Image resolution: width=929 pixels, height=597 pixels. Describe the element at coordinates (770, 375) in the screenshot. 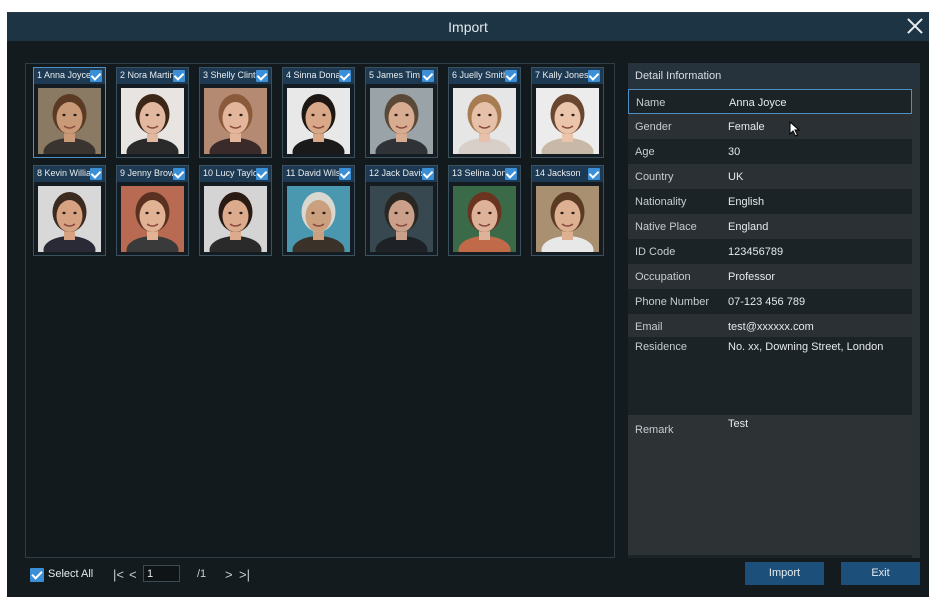

I see `residence-field: Residence No. xx, Downing Street, London` at that location.